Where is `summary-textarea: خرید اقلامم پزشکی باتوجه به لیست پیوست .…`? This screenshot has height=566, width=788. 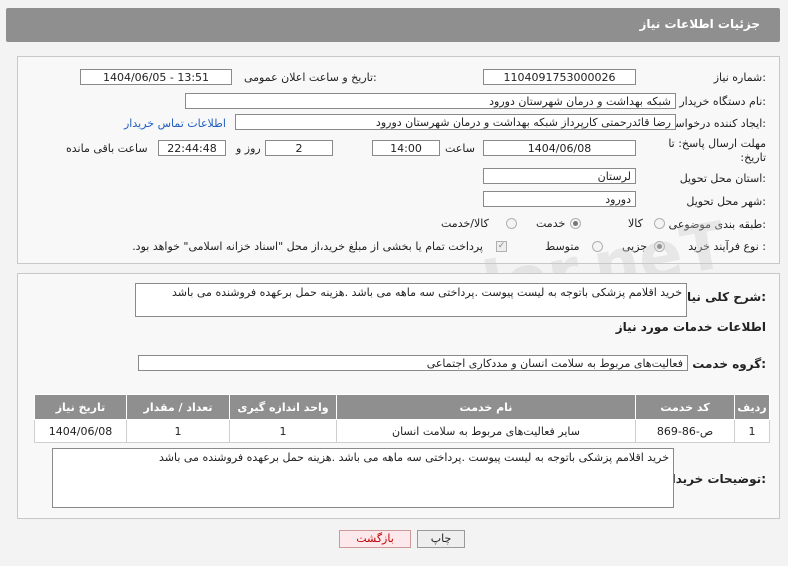 summary-textarea: خرید اقلامم پزشکی باتوجه به لیست پیوست .… is located at coordinates (411, 300).